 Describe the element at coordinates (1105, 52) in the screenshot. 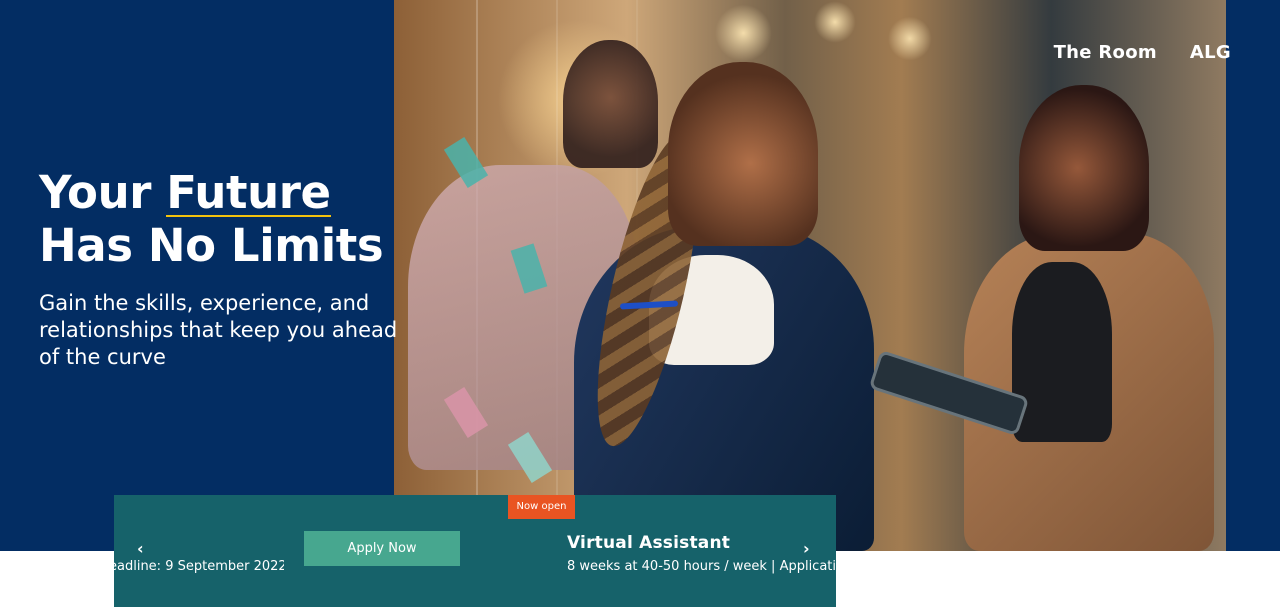

I see `nav-link-the-room: The Room` at that location.